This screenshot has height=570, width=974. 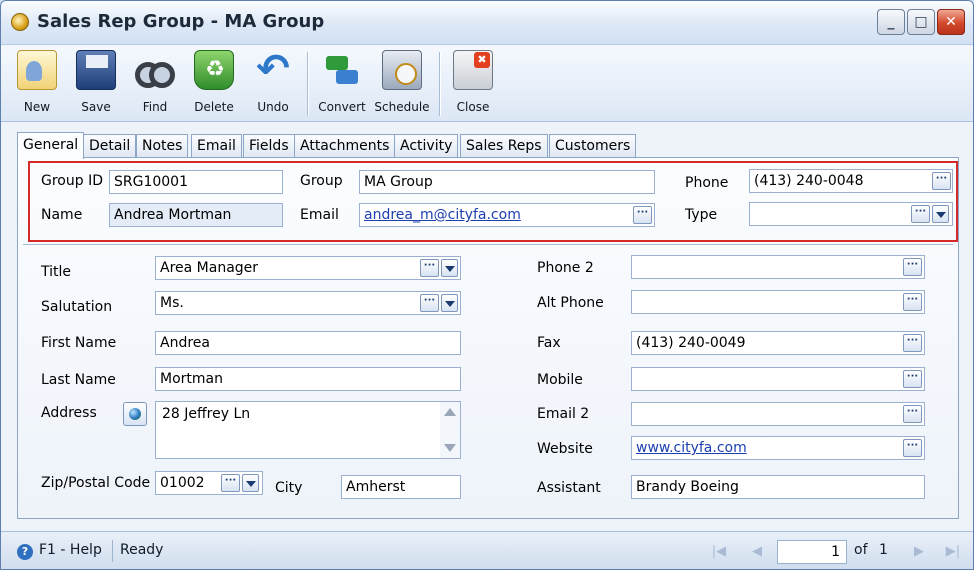 I want to click on help-text: F1 - Help, so click(x=70, y=550).